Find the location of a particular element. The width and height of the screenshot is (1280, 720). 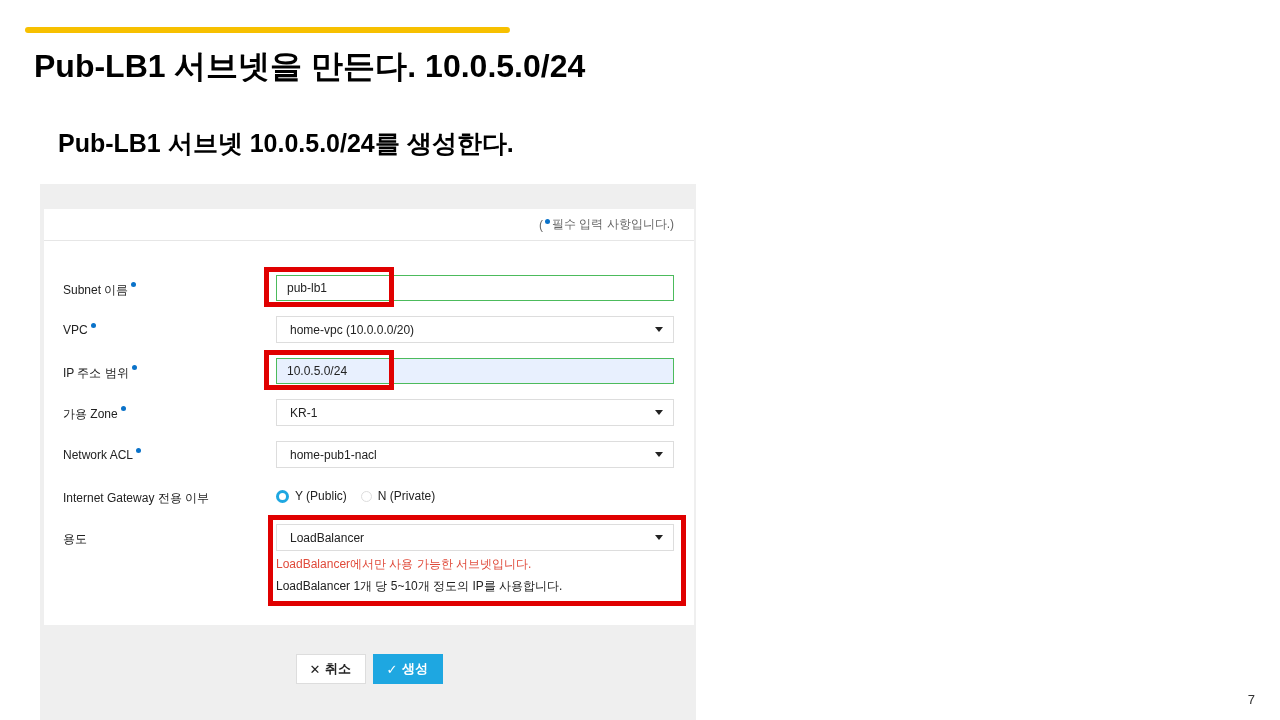

text-field: 10.0.5.0/24 is located at coordinates (475, 371).